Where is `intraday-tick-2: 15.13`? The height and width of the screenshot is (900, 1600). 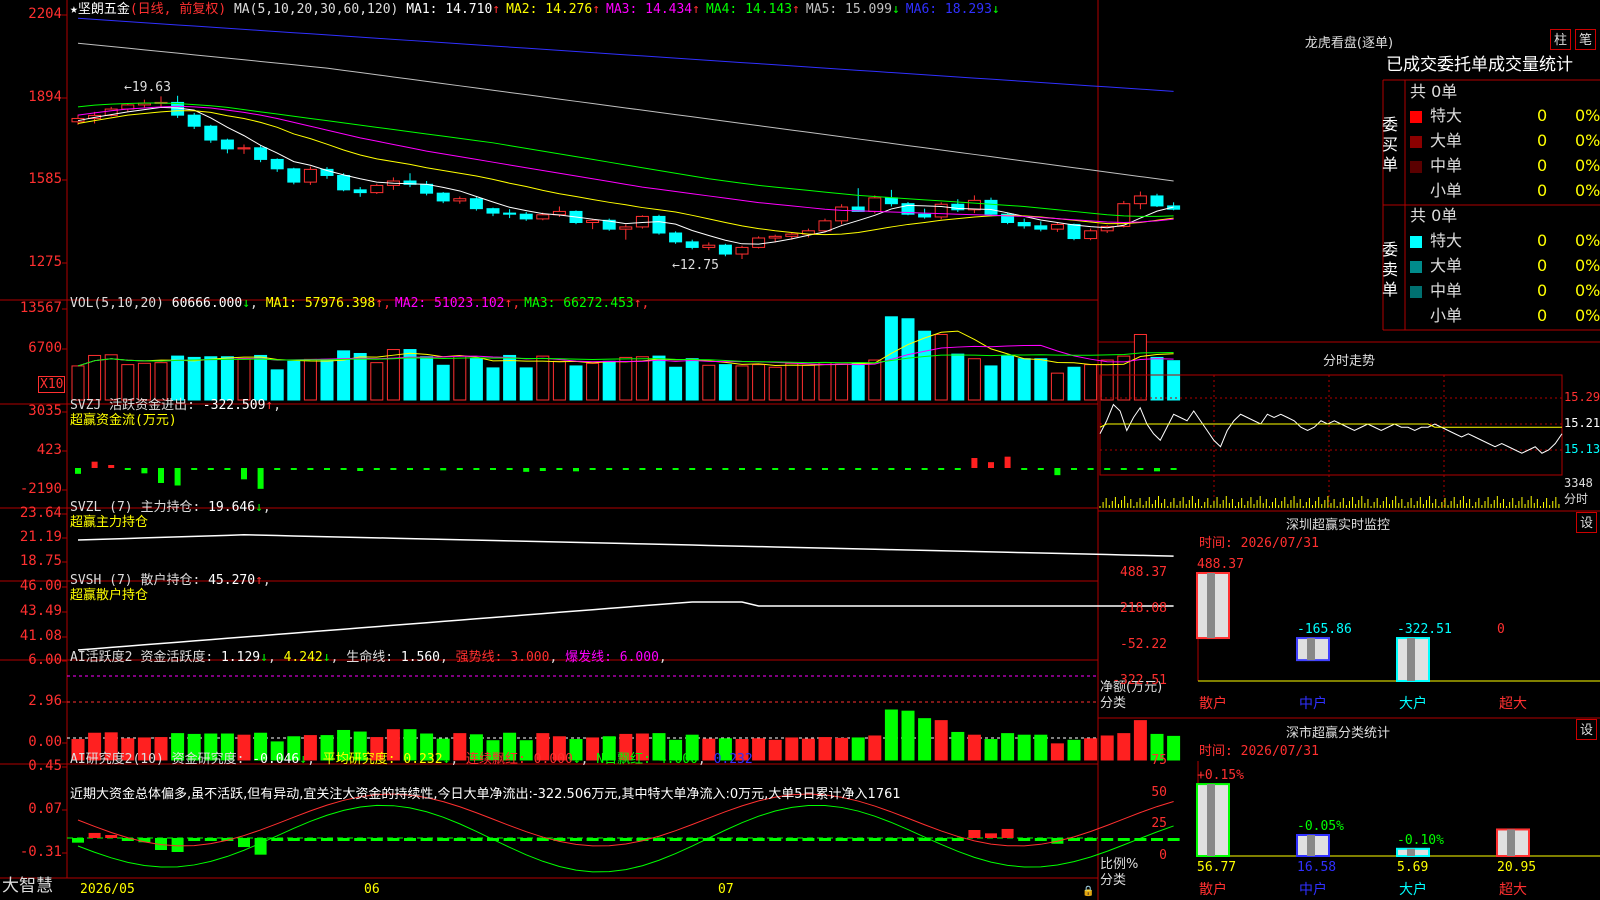
intraday-tick-2: 15.13 is located at coordinates (1582, 449).